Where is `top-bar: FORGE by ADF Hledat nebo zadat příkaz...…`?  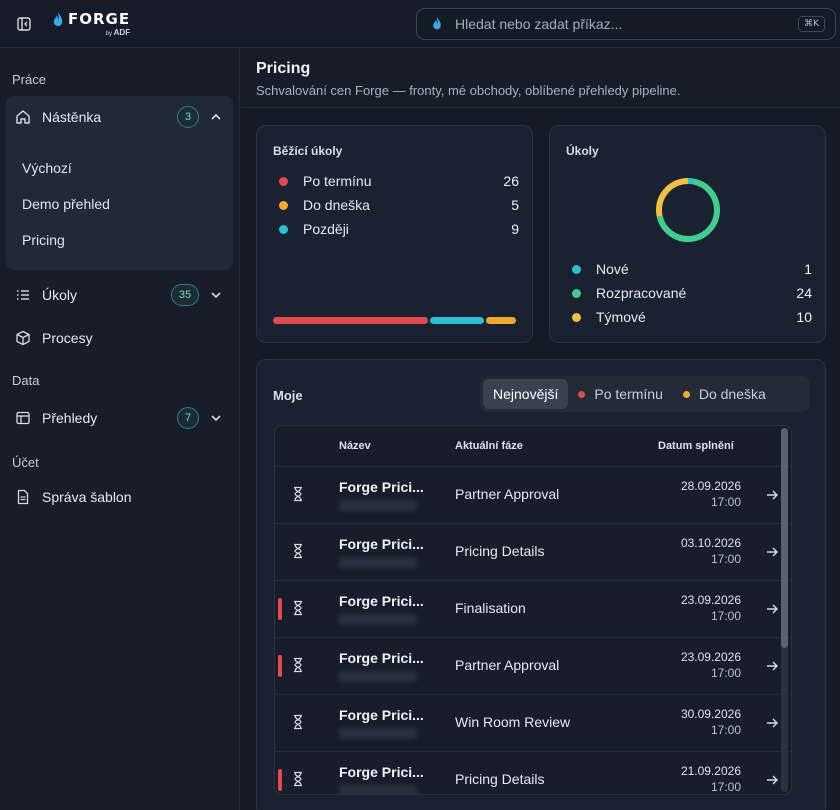
top-bar: FORGE by ADF Hledat nebo zadat příkaz...… is located at coordinates (420, 24).